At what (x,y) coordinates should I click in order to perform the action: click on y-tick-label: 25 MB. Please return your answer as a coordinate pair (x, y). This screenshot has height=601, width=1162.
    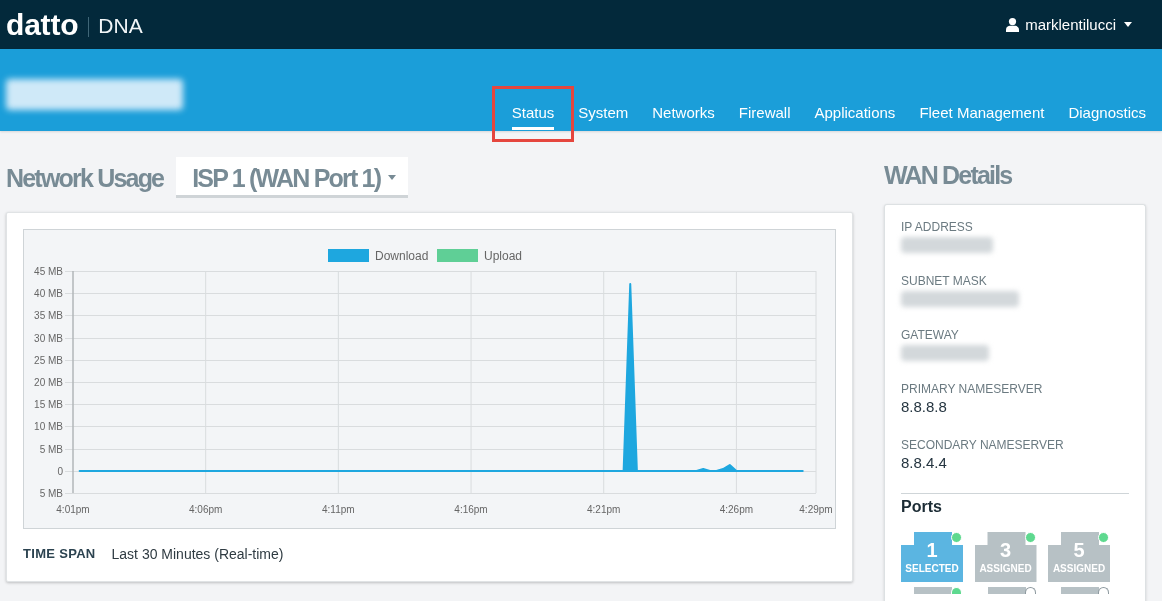
    Looking at the image, I should click on (48, 360).